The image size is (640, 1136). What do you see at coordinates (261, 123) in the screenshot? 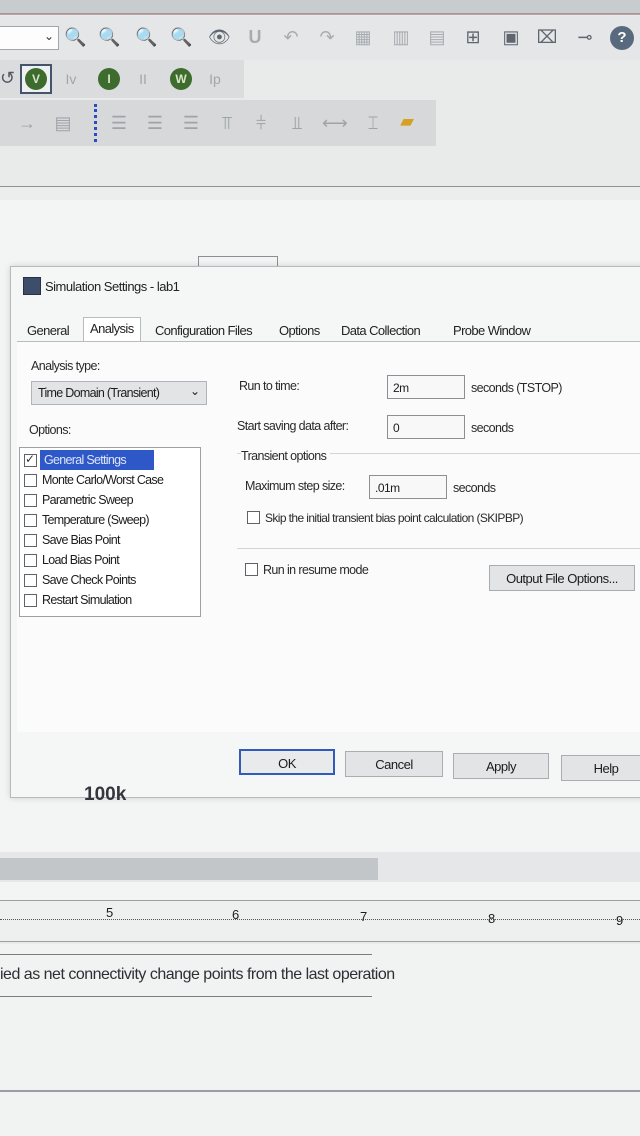
I see `align-middle-icon: ⫩` at bounding box center [261, 123].